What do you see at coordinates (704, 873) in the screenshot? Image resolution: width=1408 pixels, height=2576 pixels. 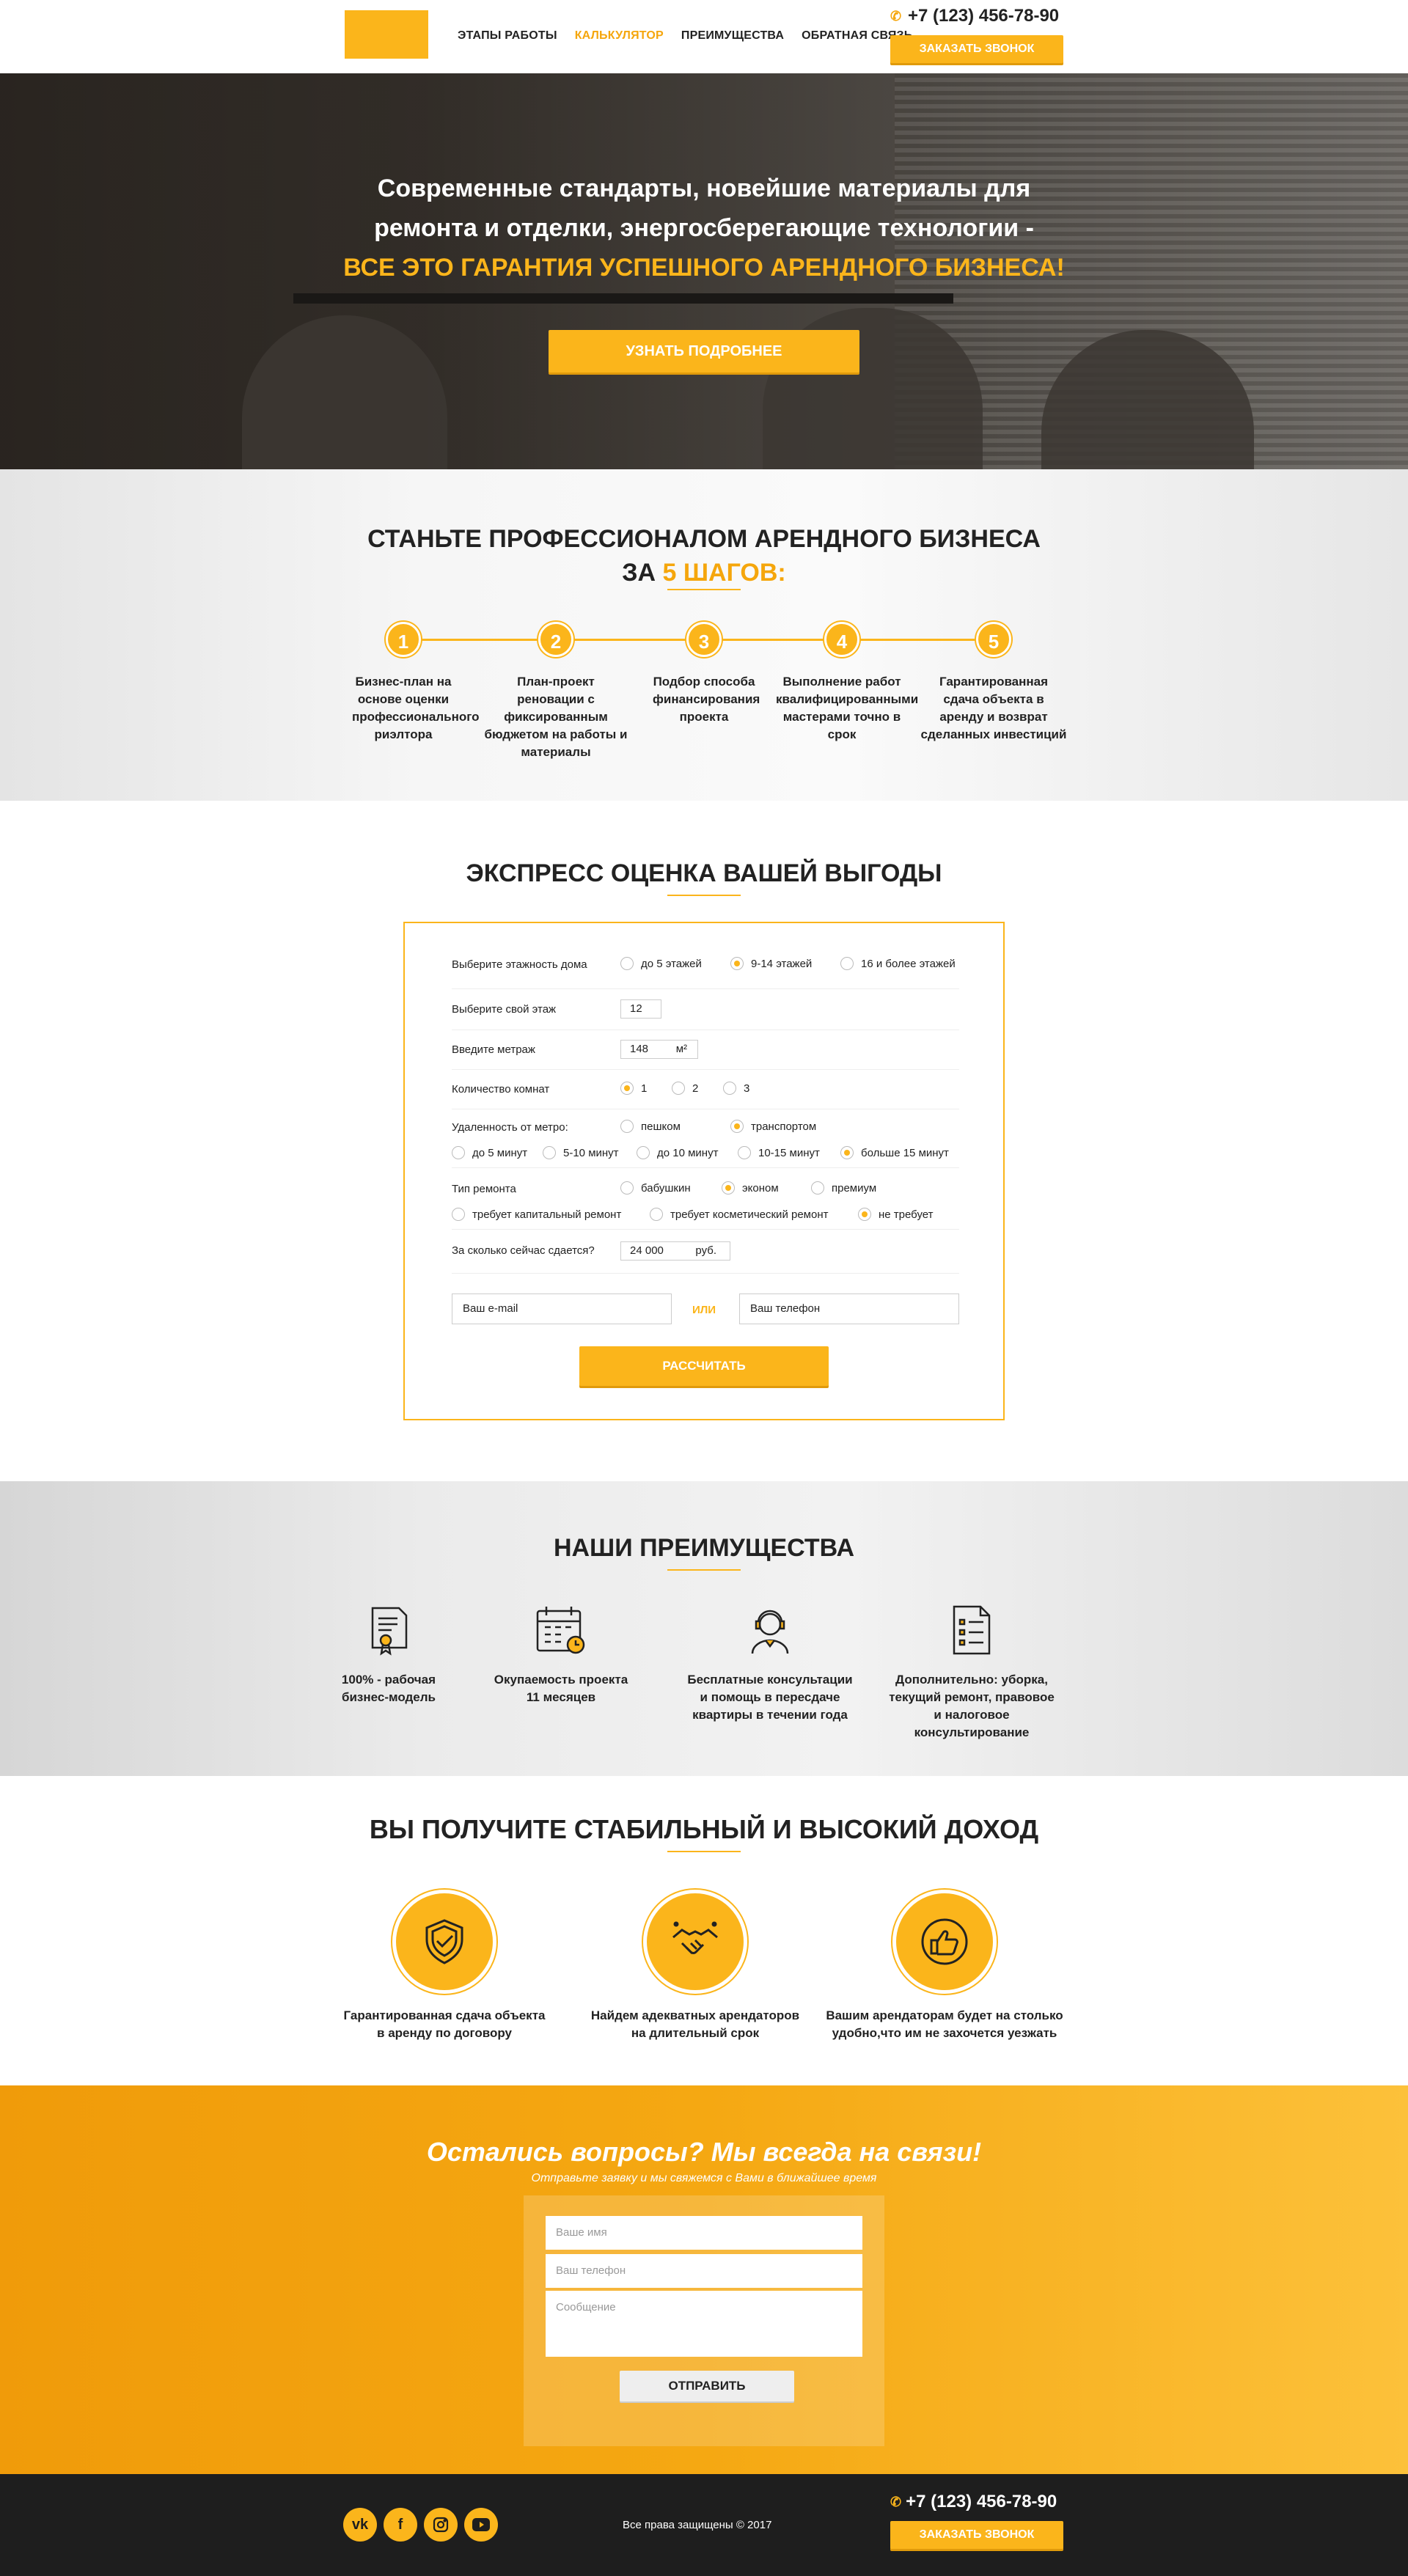 I see `express-title: ЭКСПРЕСС ОЦЕНКА ВАШЕЙ ВЫГОДЫ` at bounding box center [704, 873].